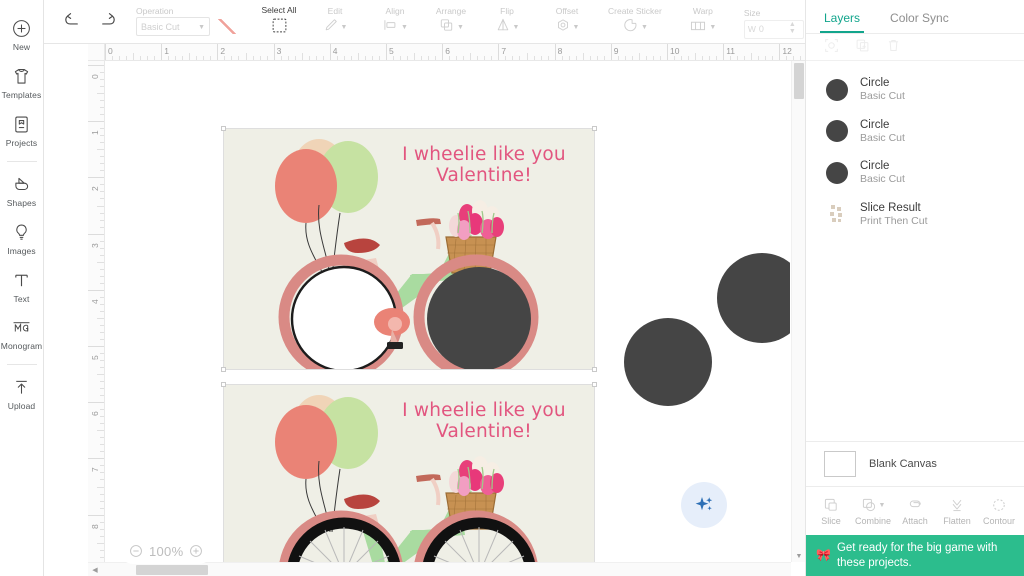 The image size is (1024, 576). What do you see at coordinates (22, 286) in the screenshot?
I see `sidebar-item-text: Text` at bounding box center [22, 286].